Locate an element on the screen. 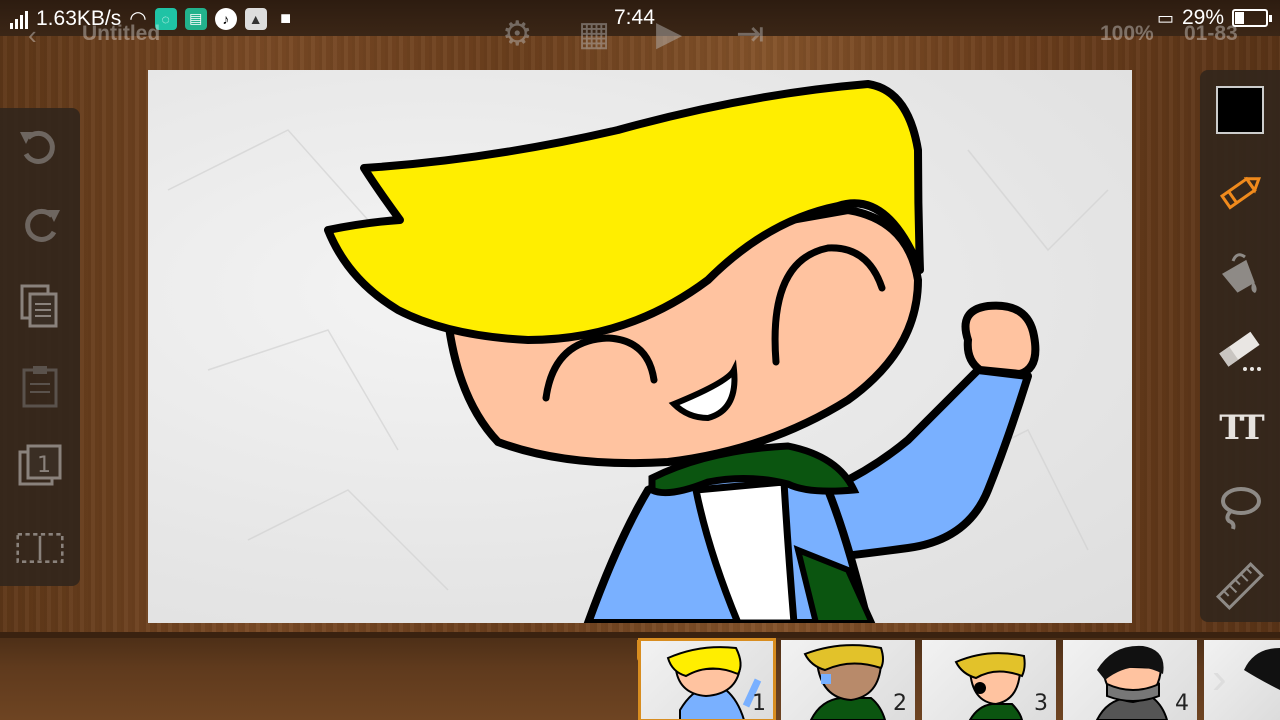  ruler-icon is located at coordinates (1240, 586).